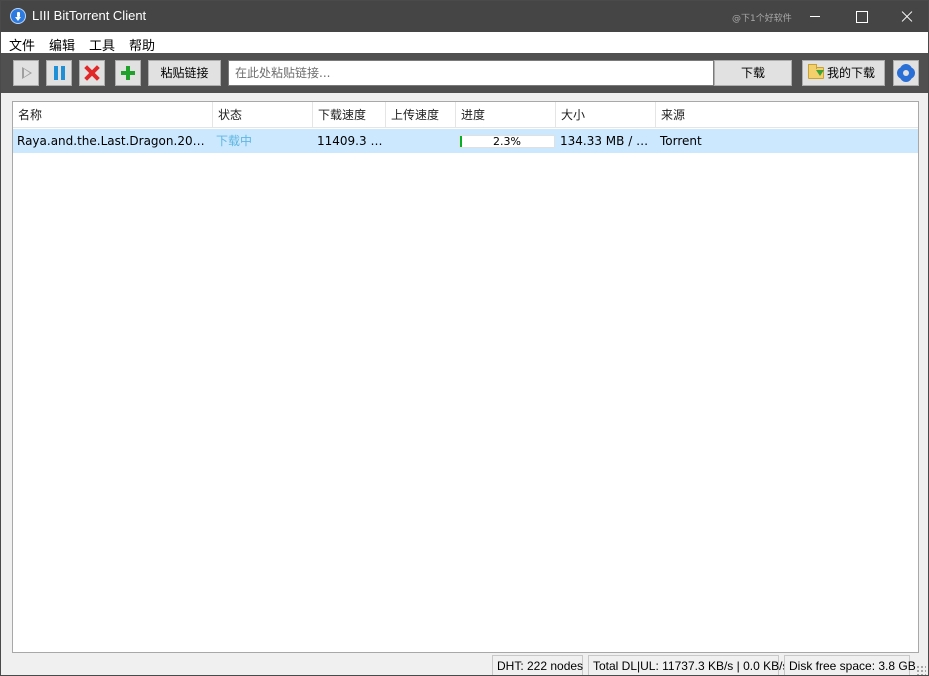  I want to click on list-header: 名称 状态 下载速度 上传速度 进度 大小 来源, so click(465, 115).